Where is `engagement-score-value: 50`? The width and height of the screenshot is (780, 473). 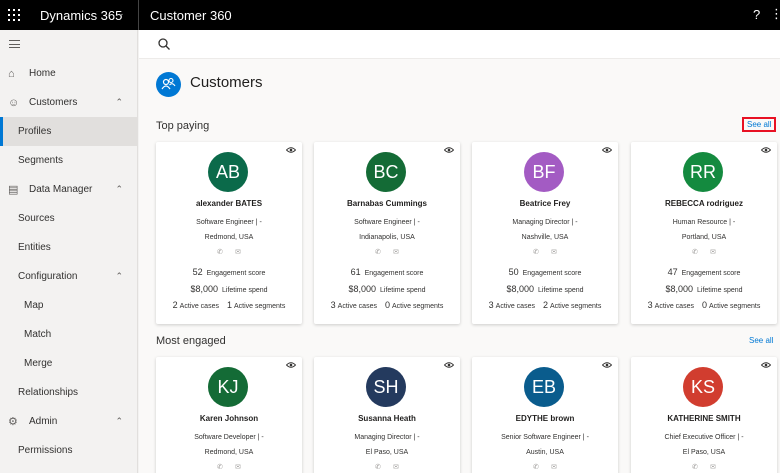 engagement-score-value: 50 is located at coordinates (513, 272).